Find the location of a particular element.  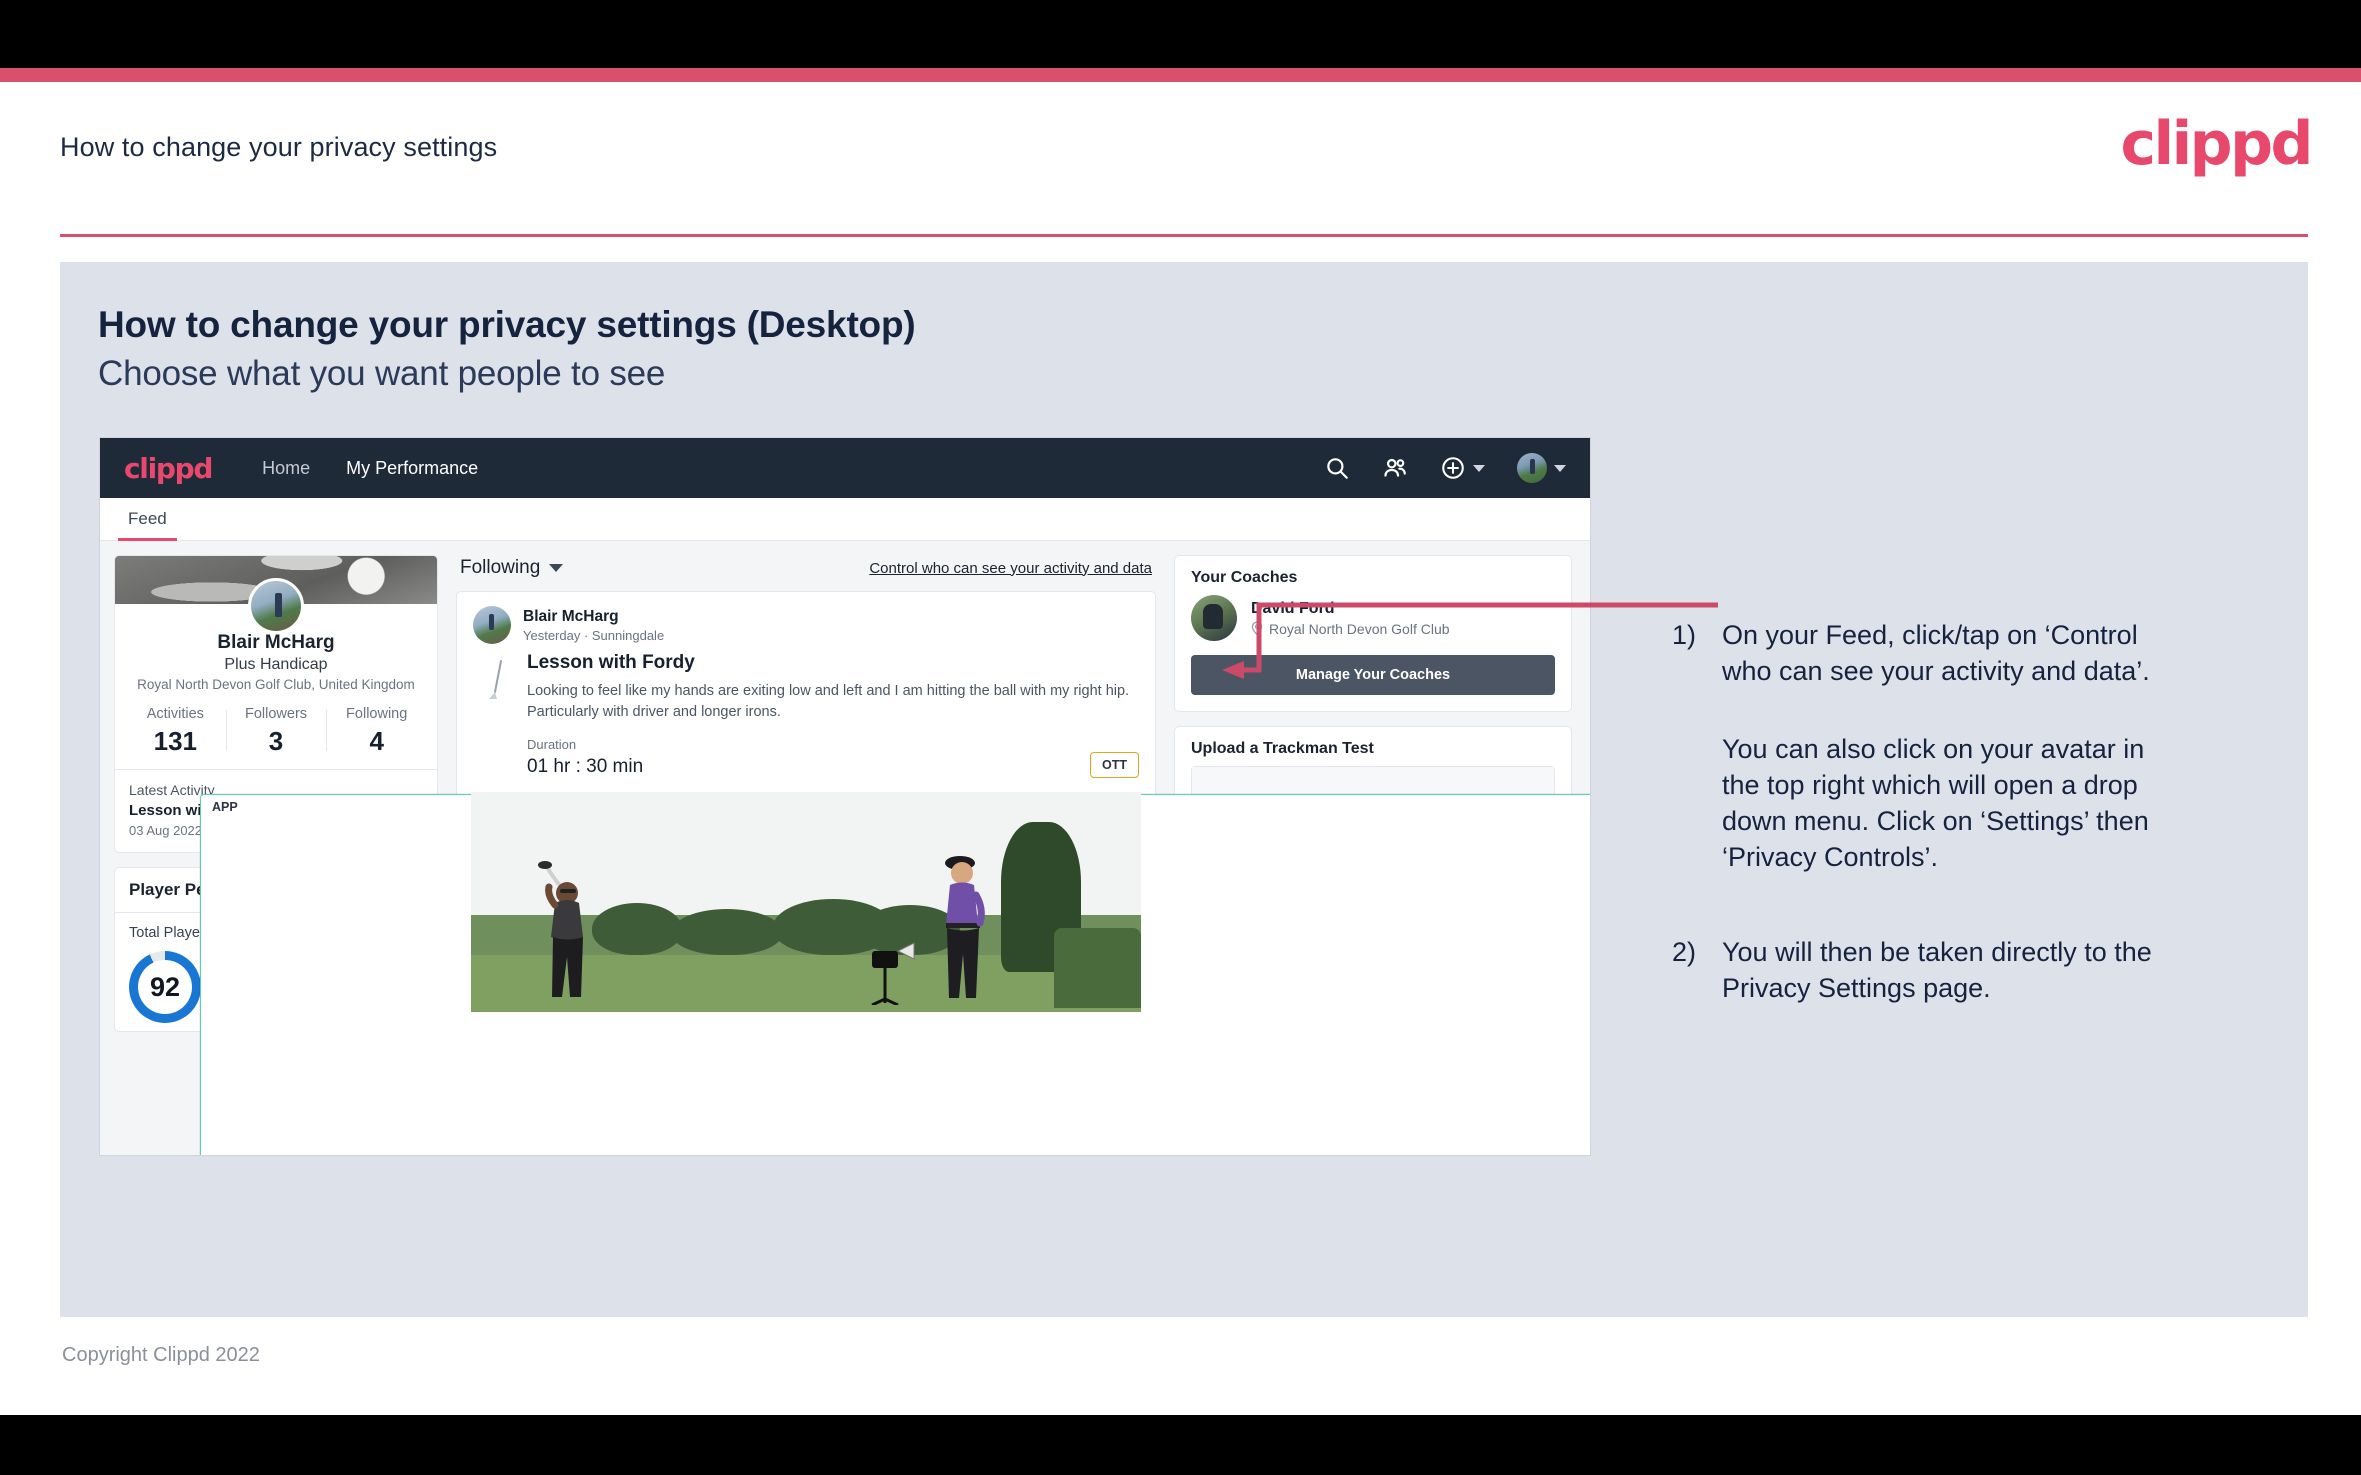

tpq-ring-gauge: 92 is located at coordinates (165, 987).